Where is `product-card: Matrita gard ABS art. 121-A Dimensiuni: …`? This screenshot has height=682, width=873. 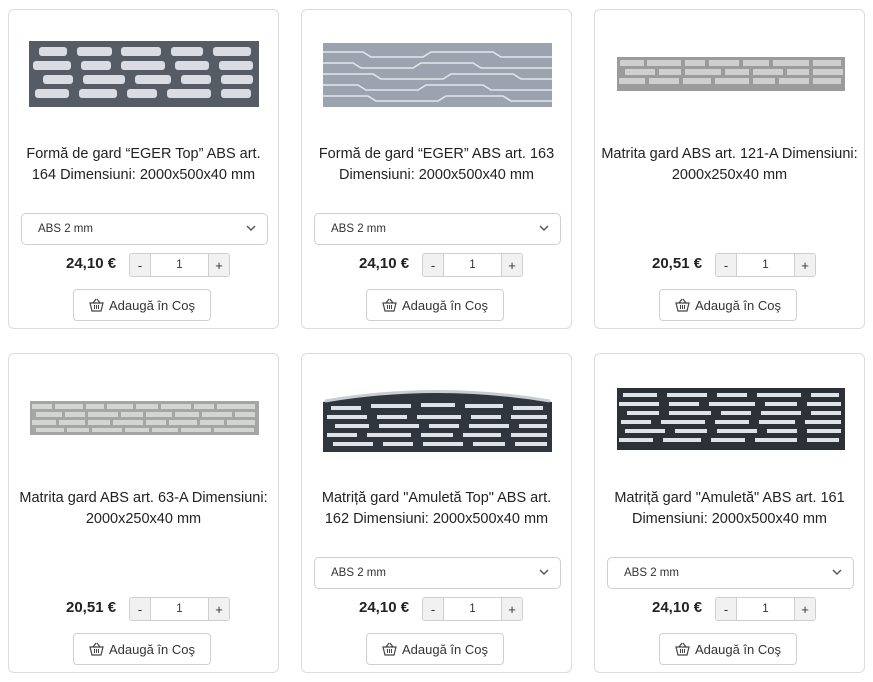 product-card: Matrita gard ABS art. 121-A Dimensiuni: … is located at coordinates (729, 169).